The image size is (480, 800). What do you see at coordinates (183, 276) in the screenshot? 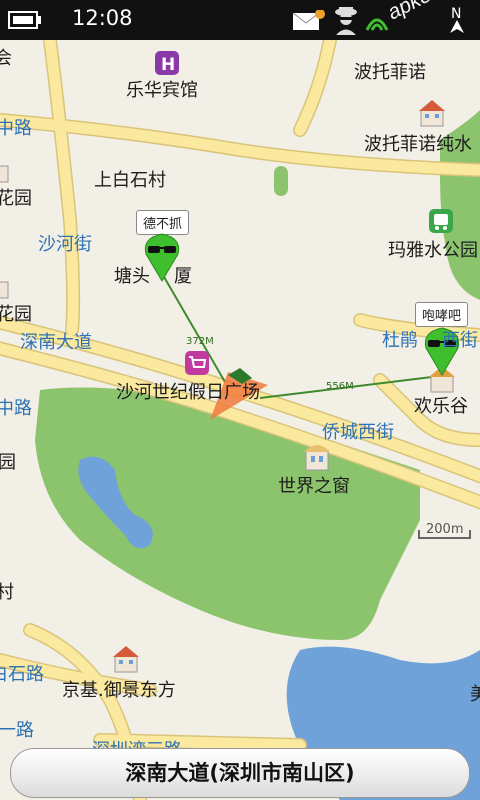
I see `place-label: 厦` at bounding box center [183, 276].